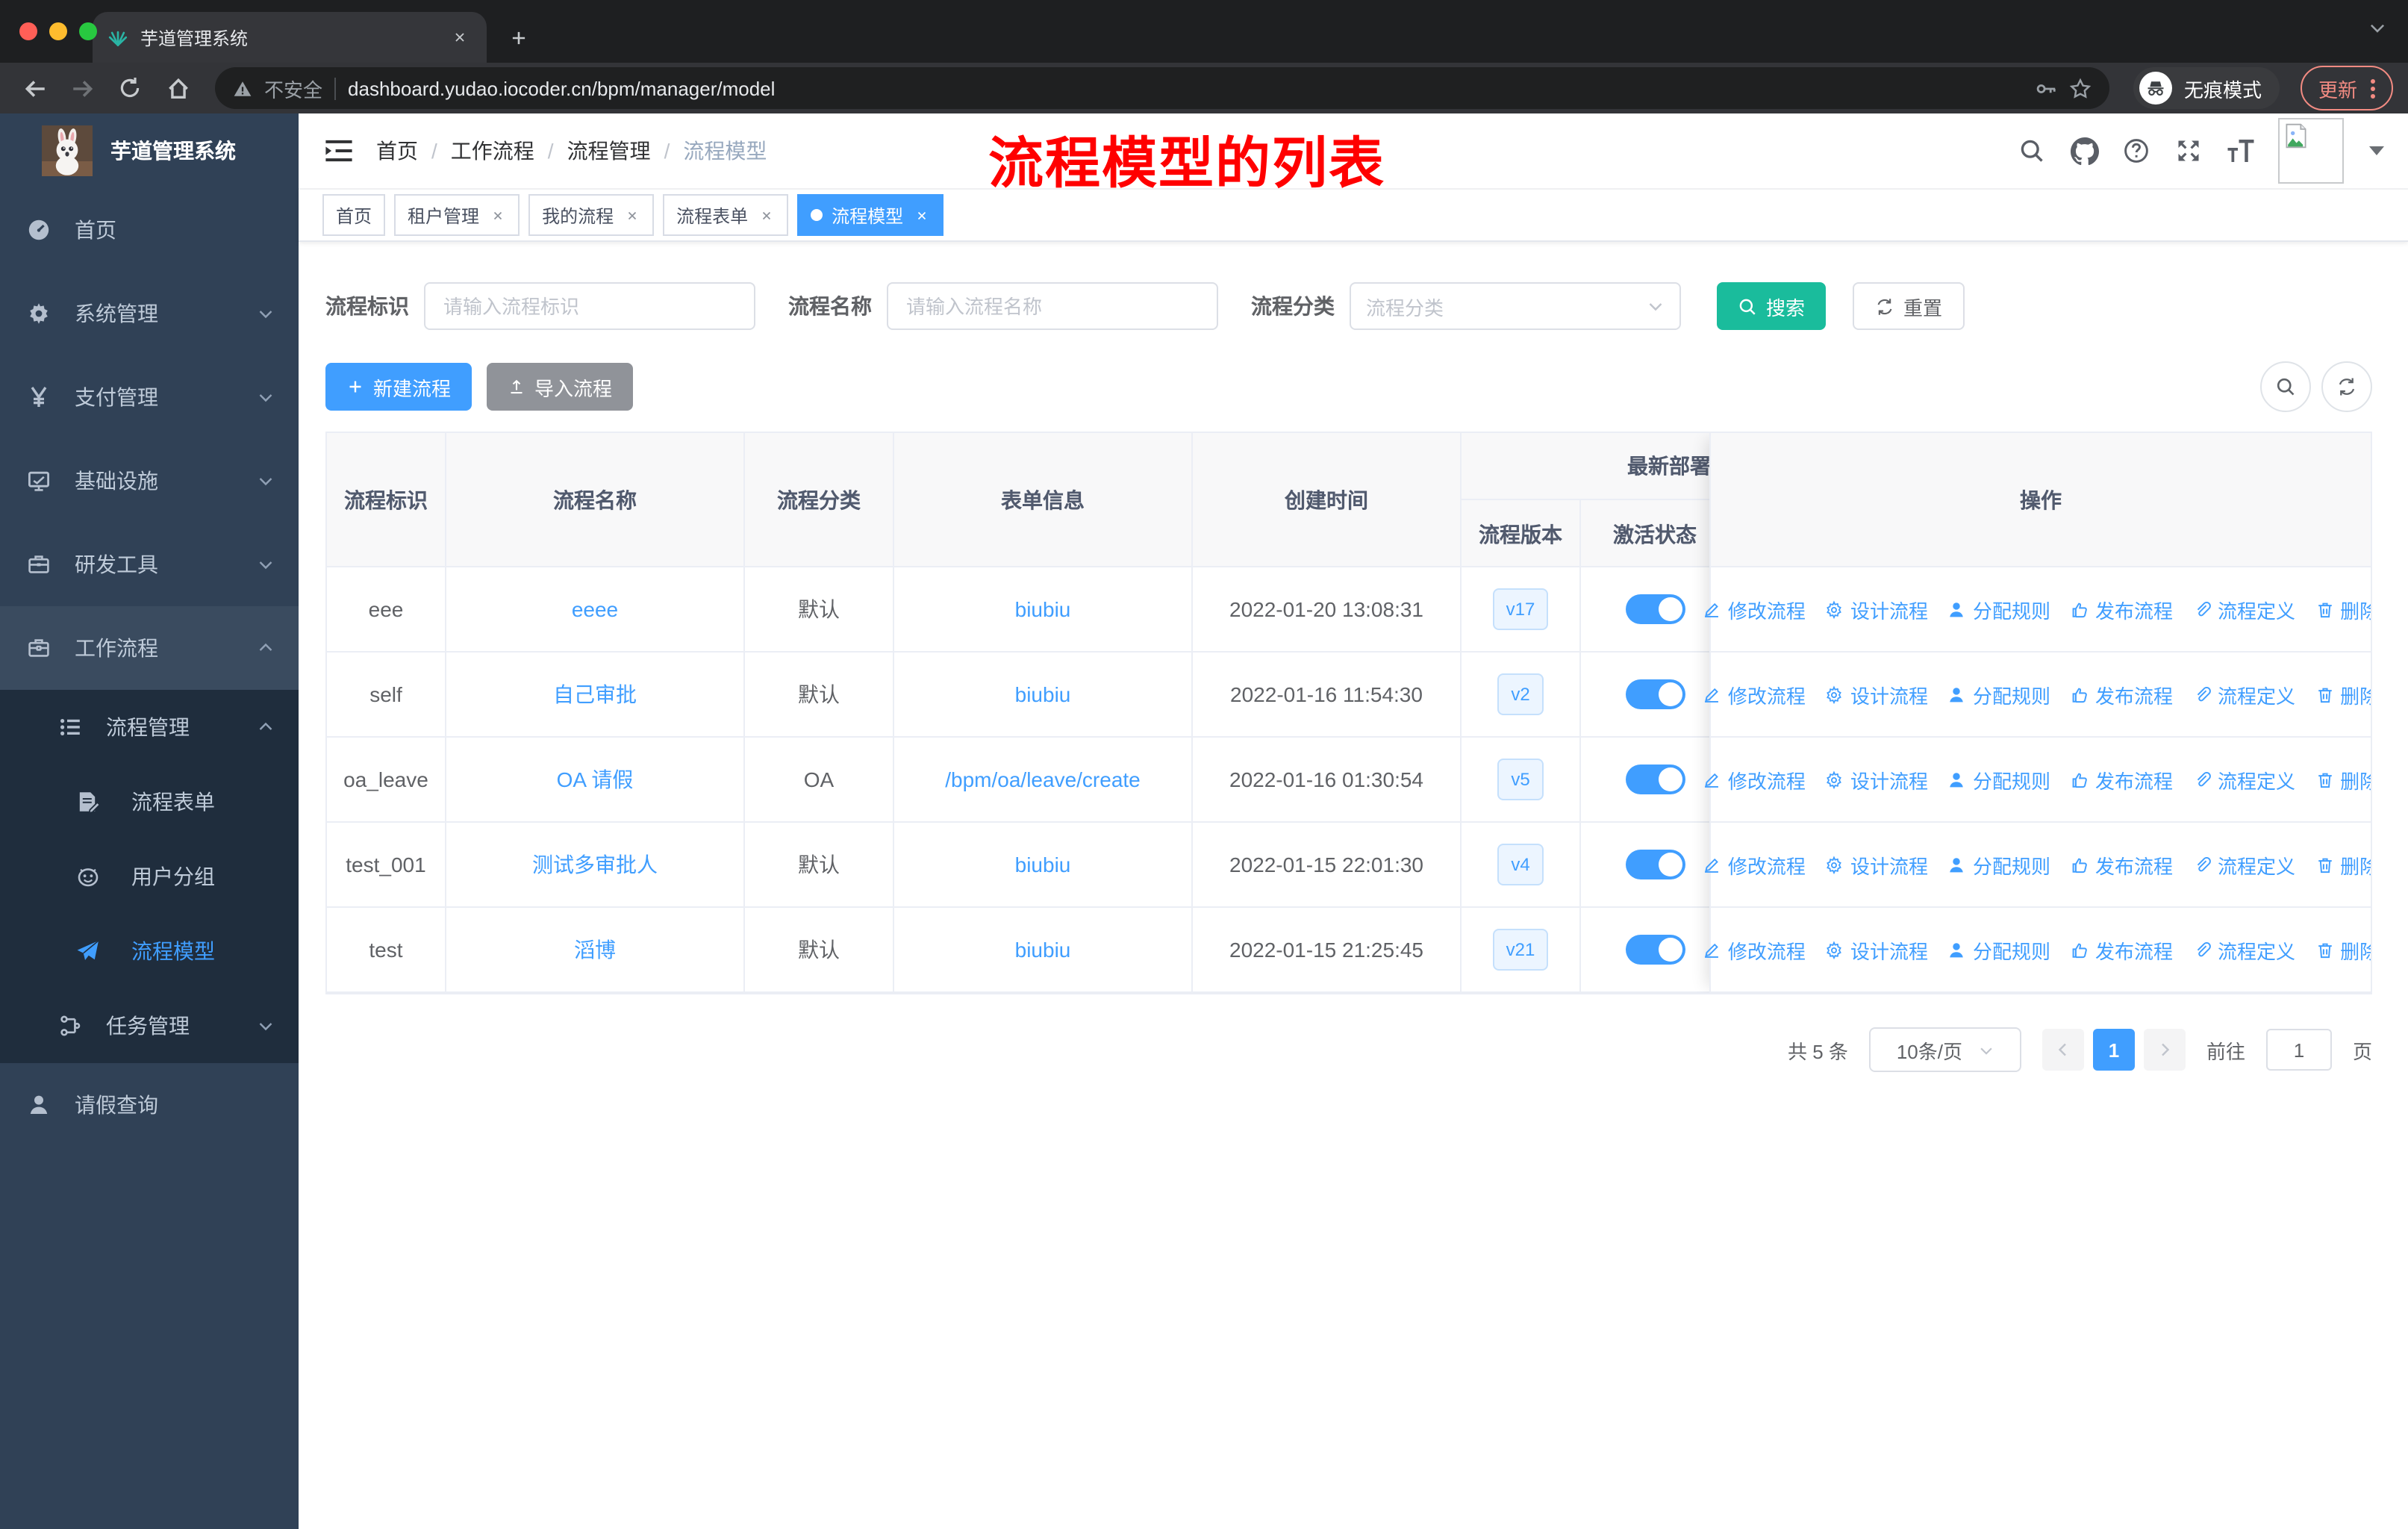 The image size is (2408, 1529). I want to click on help-icon, so click(2136, 151).